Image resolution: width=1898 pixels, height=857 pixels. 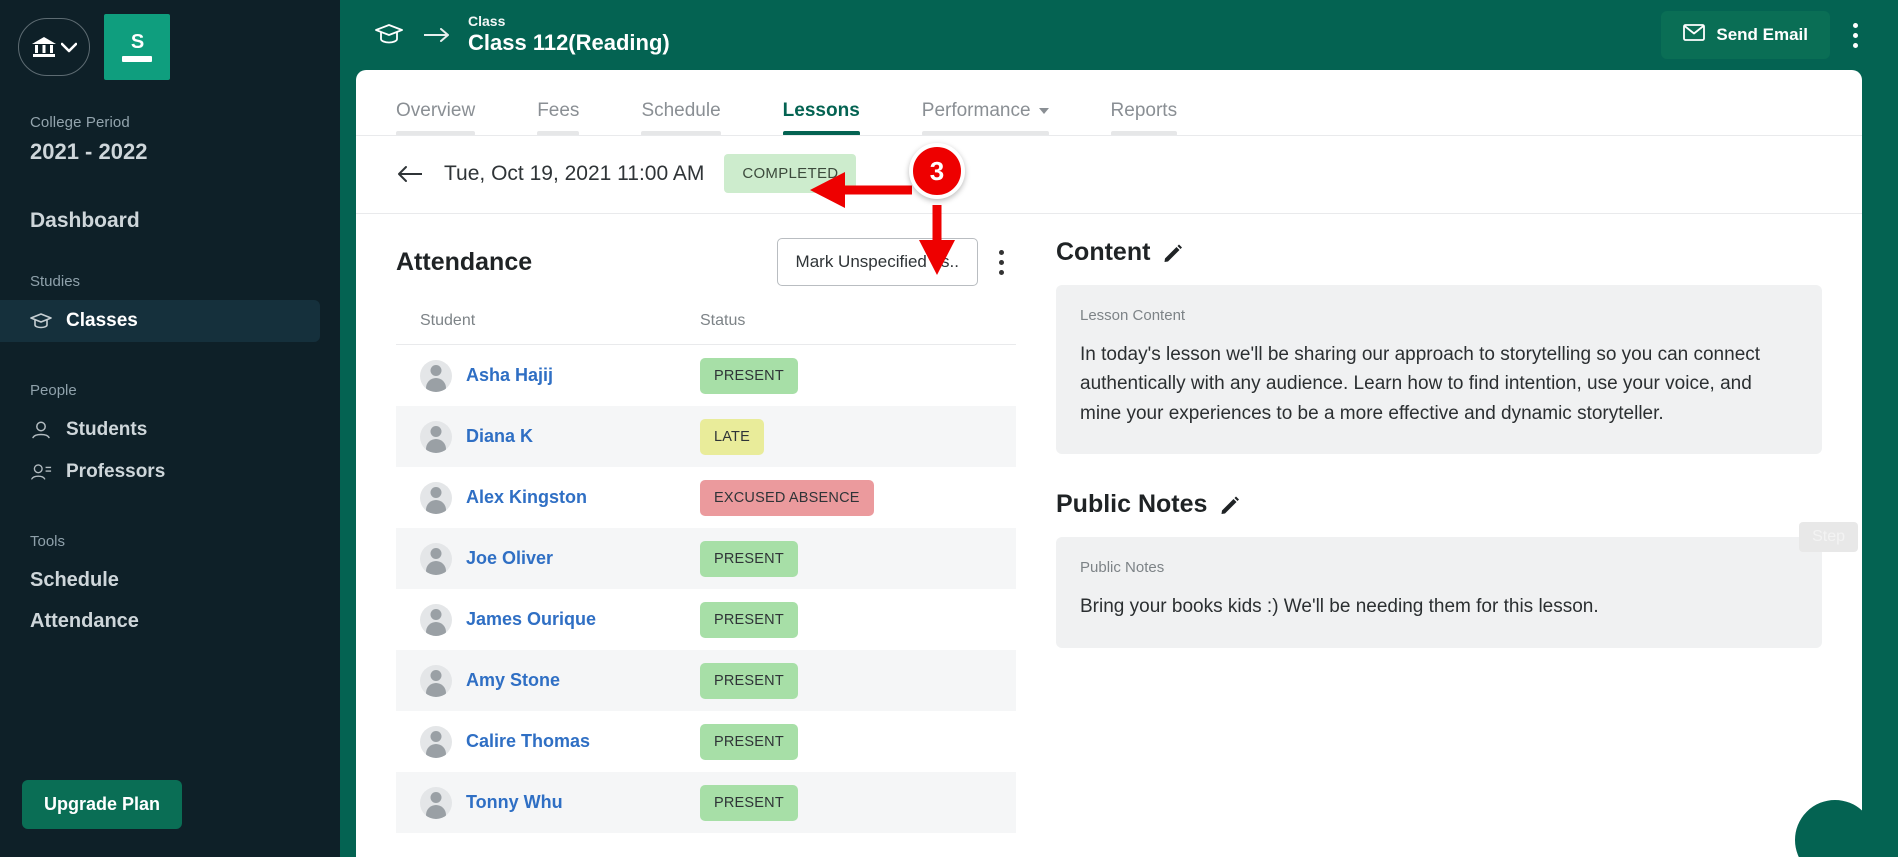 I want to click on user-icon, so click(x=41, y=430).